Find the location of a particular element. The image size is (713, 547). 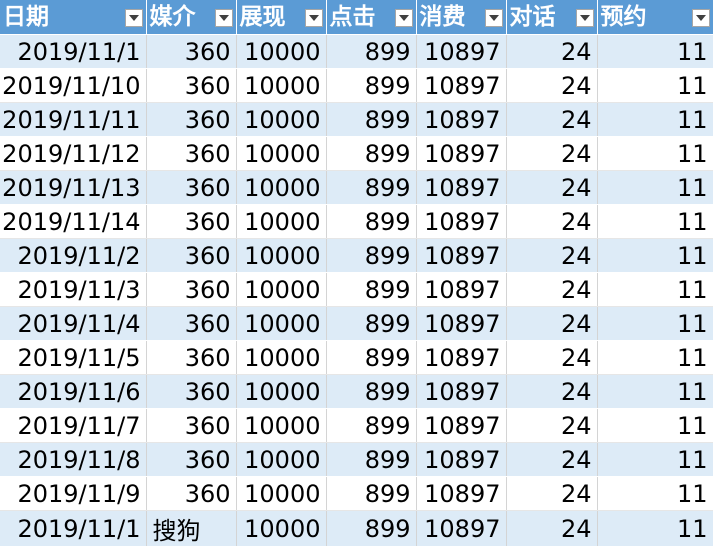

cell-date: 2019/11/11 is located at coordinates (73, 119).